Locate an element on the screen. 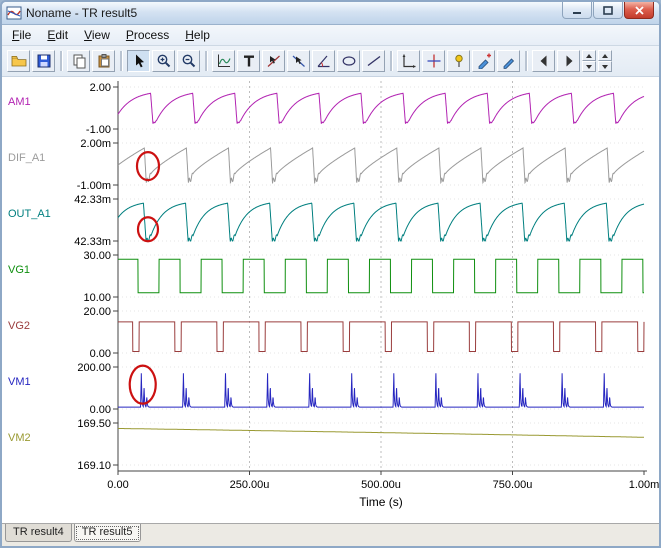  y-tick-label: 200.00 is located at coordinates (94, 368).